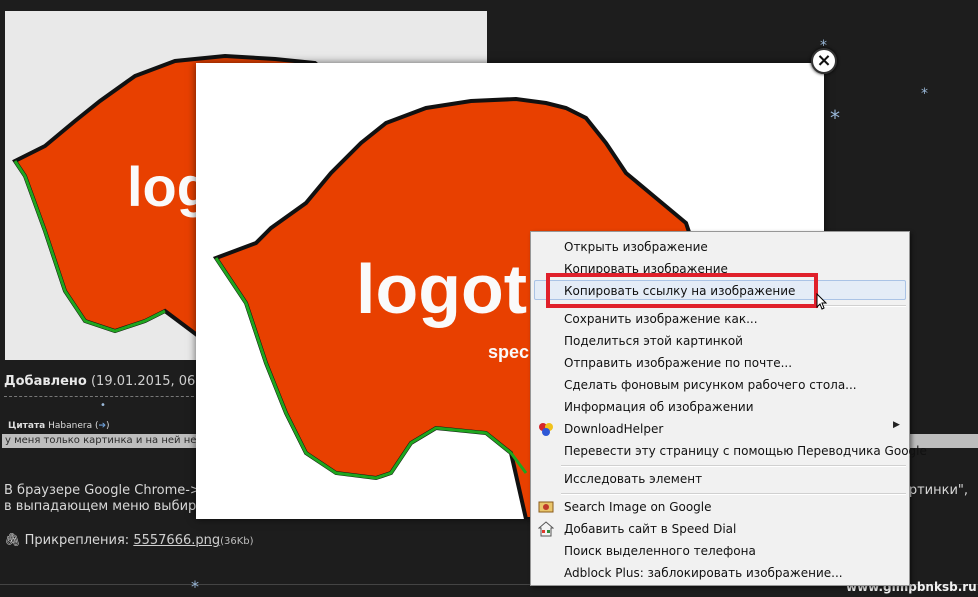 This screenshot has height=597, width=978. Describe the element at coordinates (12, 540) in the screenshot. I see `paperclip-icon: 🖇` at that location.